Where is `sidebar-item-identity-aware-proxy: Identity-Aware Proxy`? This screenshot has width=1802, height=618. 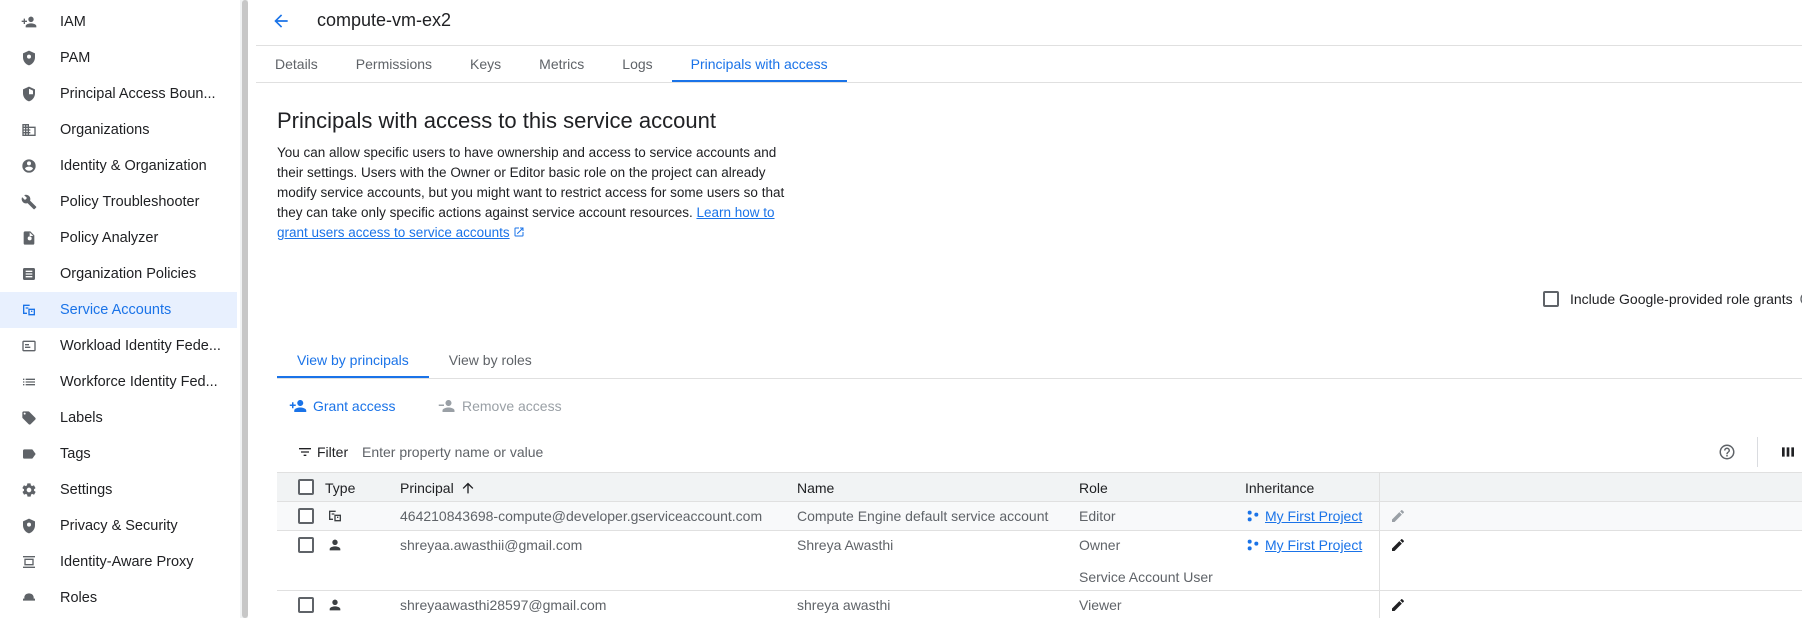
sidebar-item-identity-aware-proxy: Identity-Aware Proxy is located at coordinates (118, 562).